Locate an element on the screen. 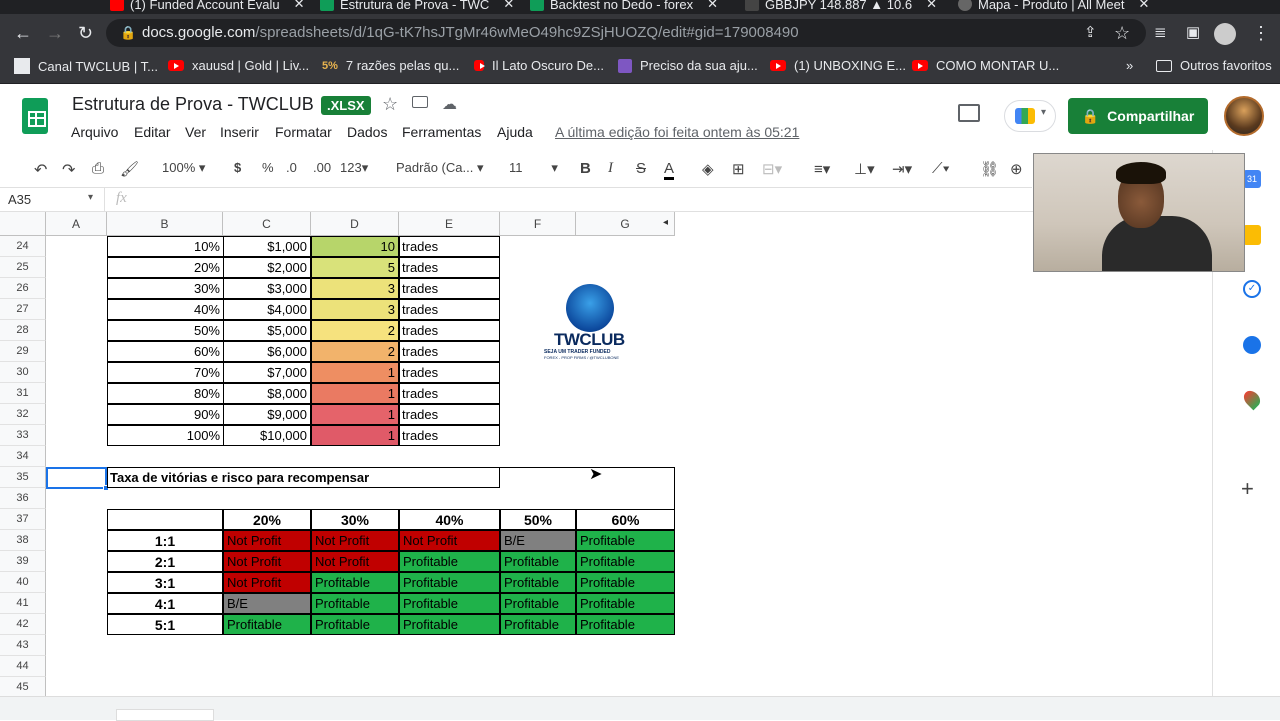 The image size is (1280, 721). text-wrap-icon: ⇥▾ is located at coordinates (902, 169).